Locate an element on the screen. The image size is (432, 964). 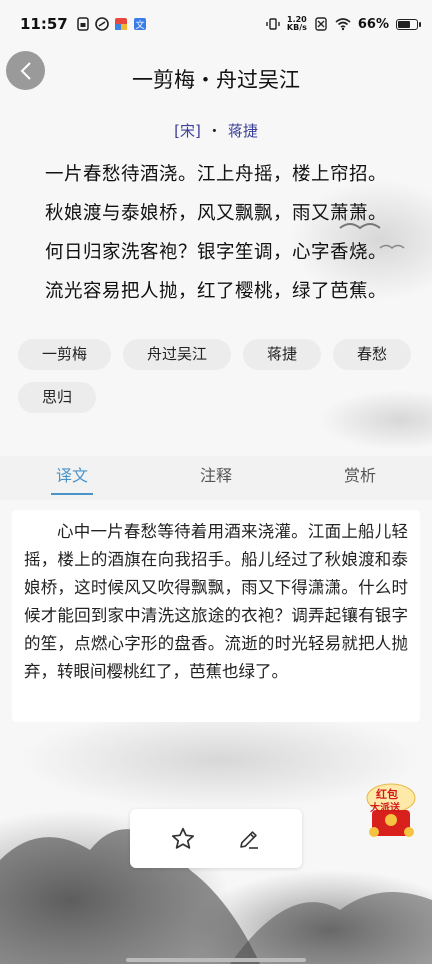
sim-icon is located at coordinates (83, 24).